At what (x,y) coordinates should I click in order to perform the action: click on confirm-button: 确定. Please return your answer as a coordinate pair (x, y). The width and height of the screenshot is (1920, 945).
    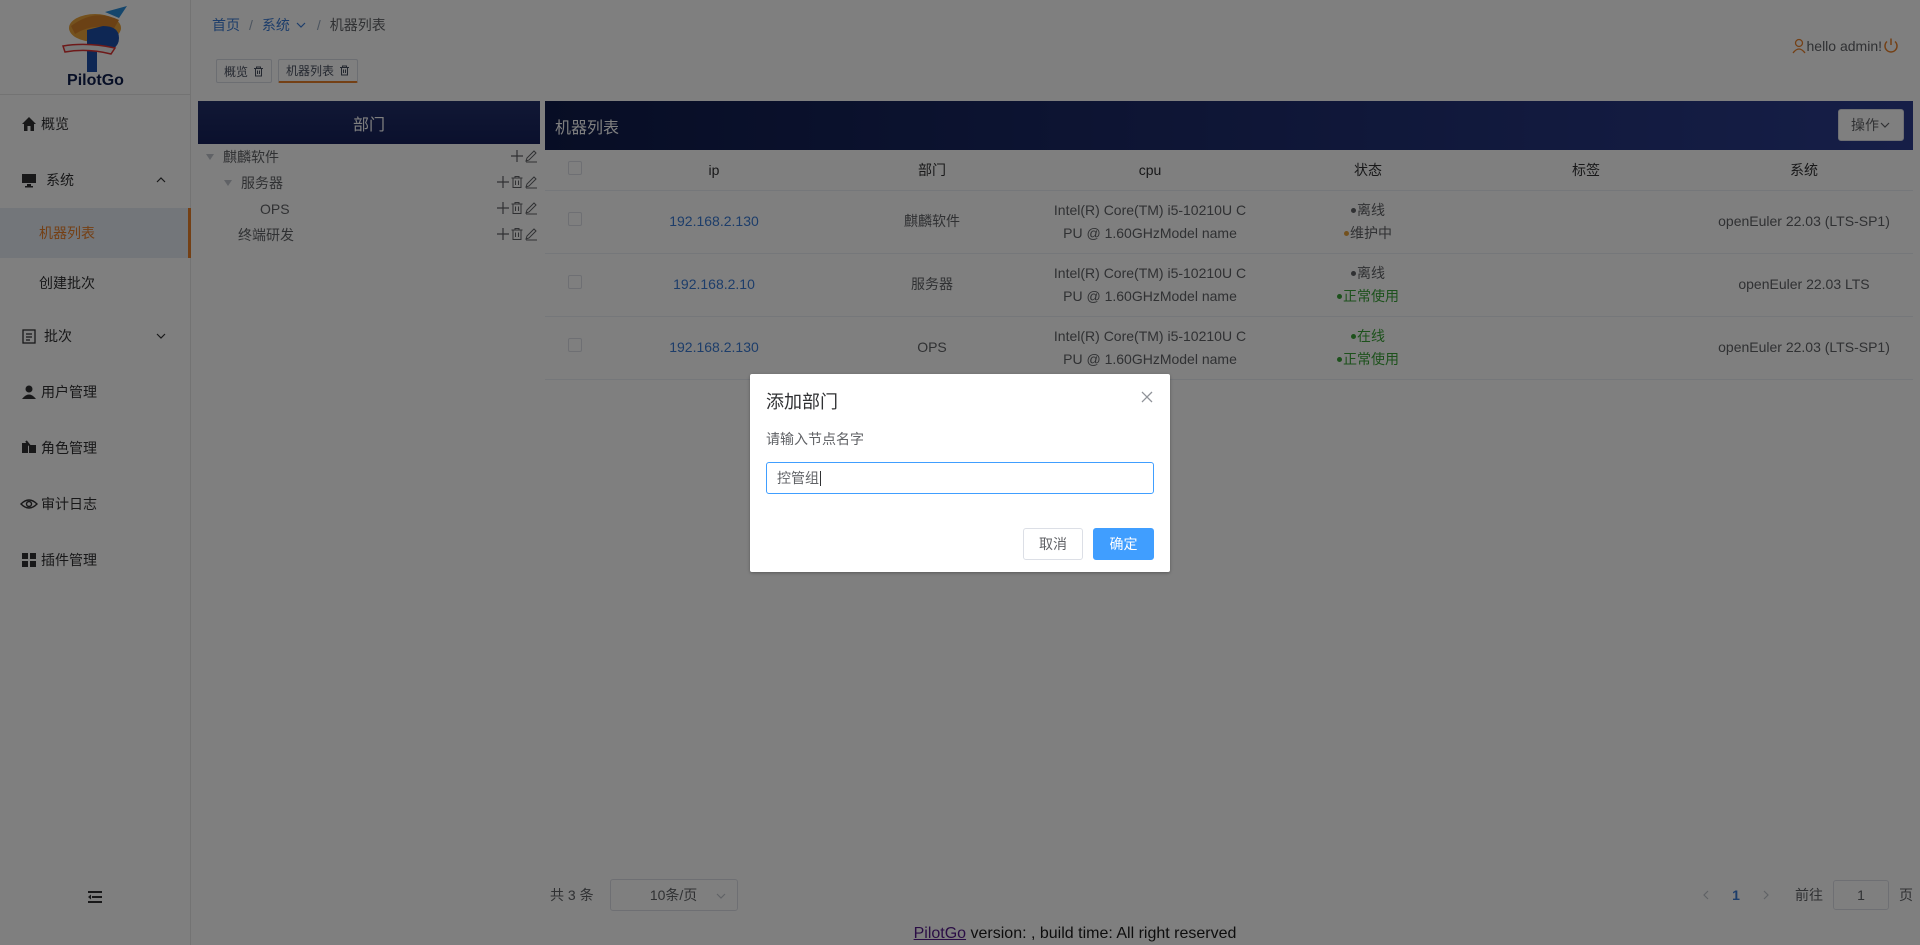
    Looking at the image, I should click on (1123, 544).